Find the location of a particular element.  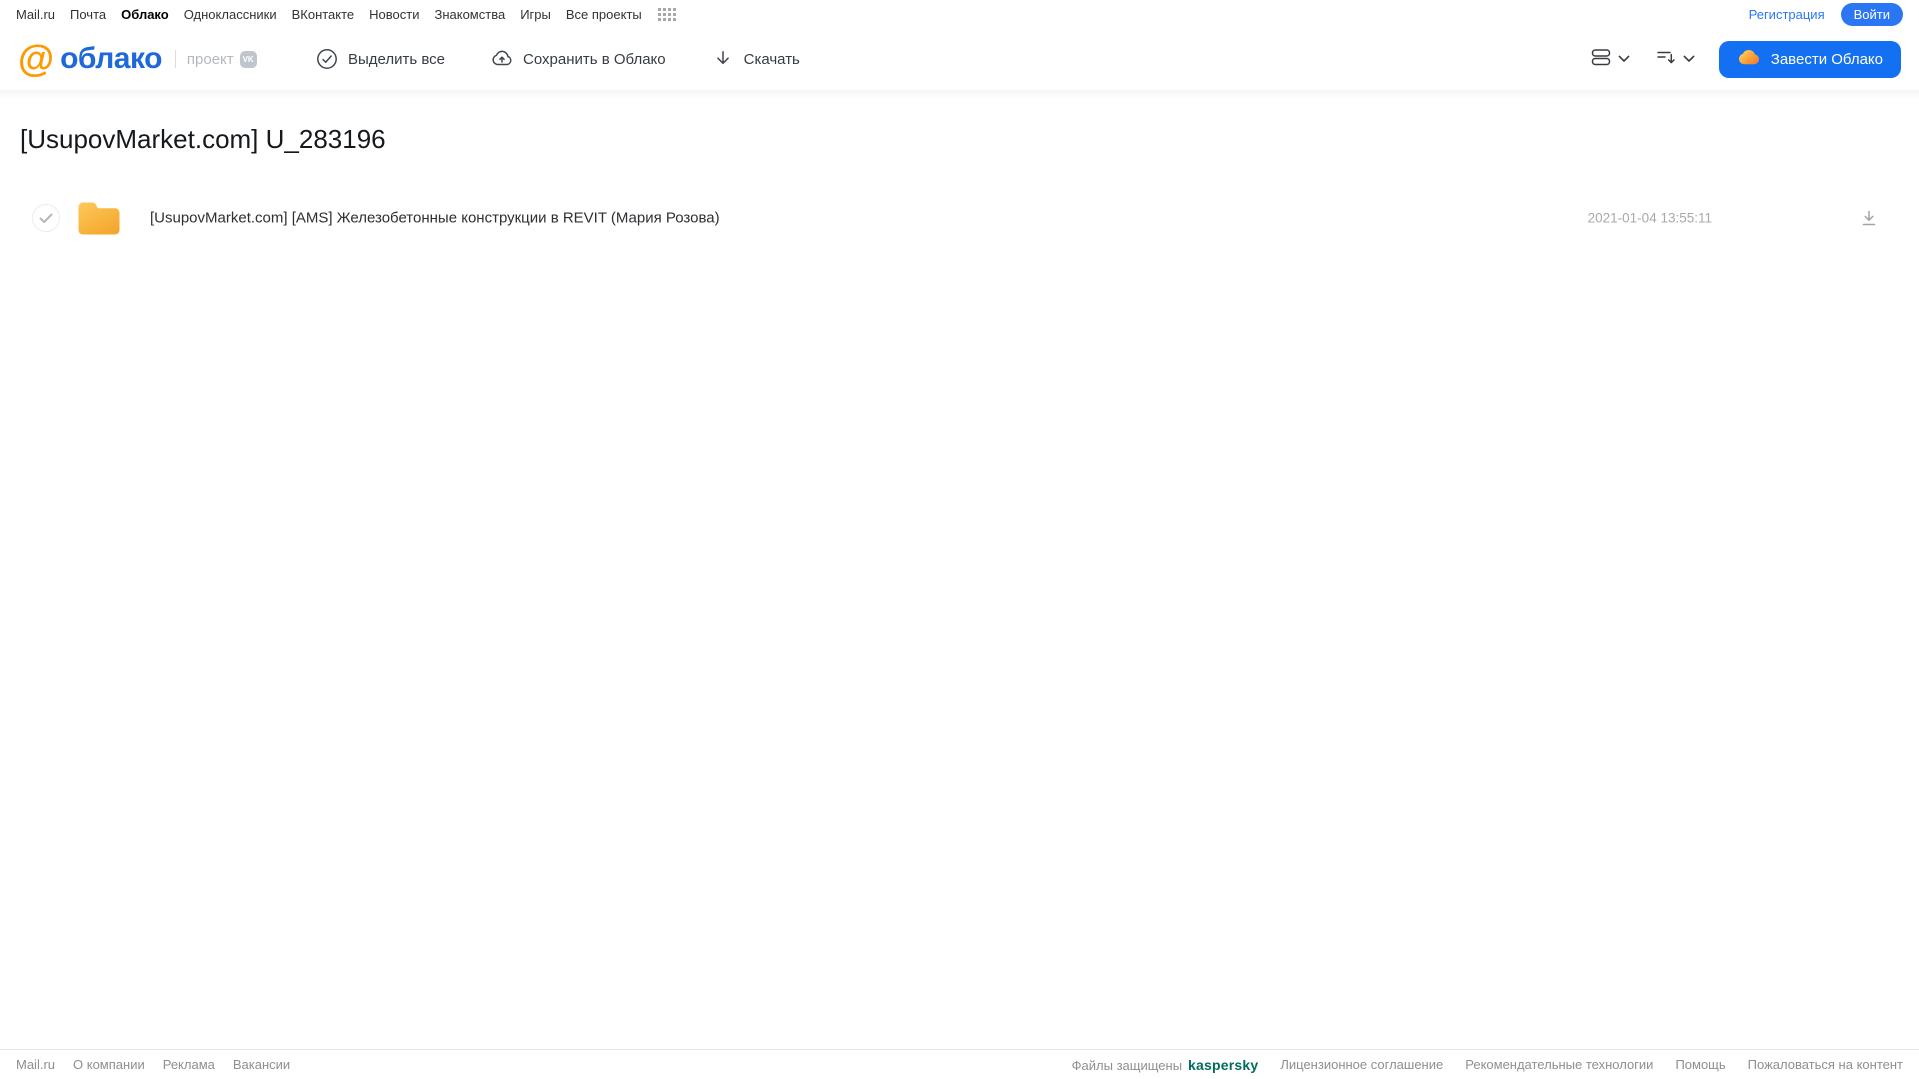

save-to-cloud-label: Сохранить в Облако is located at coordinates (594, 59).